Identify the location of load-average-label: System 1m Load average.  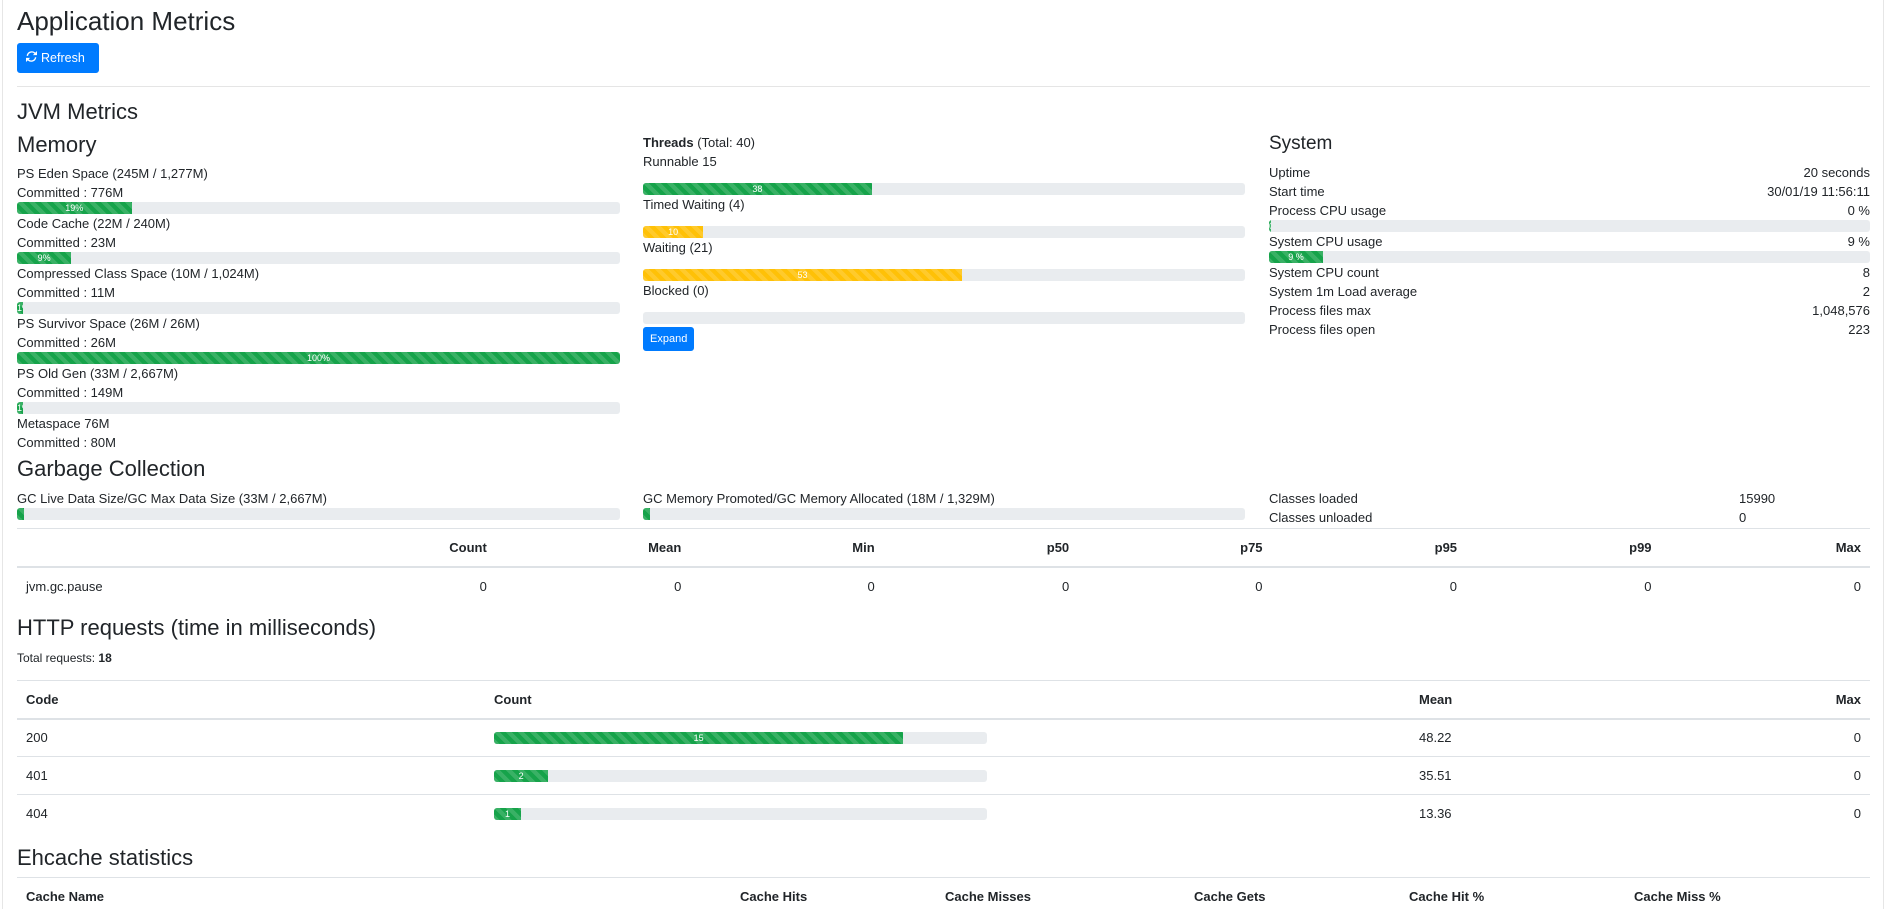
(1343, 291).